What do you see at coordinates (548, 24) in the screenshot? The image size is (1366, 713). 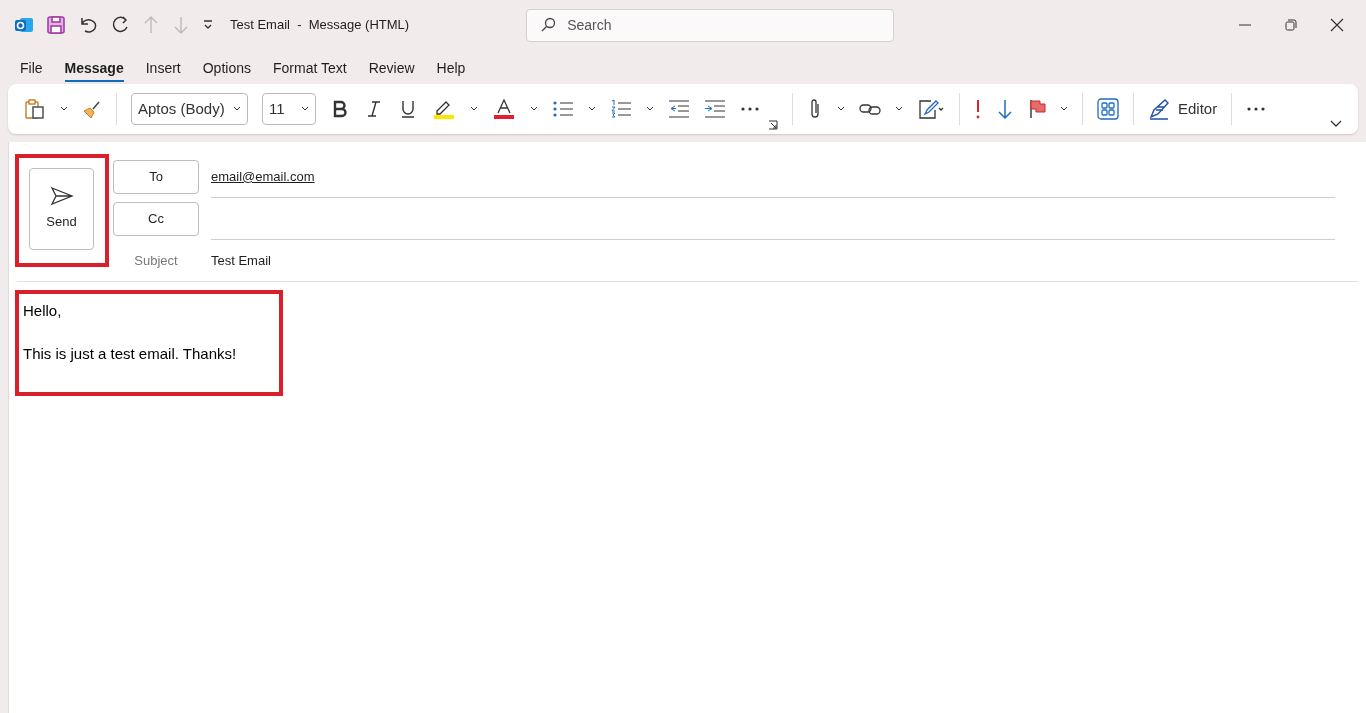 I see `search-icon` at bounding box center [548, 24].